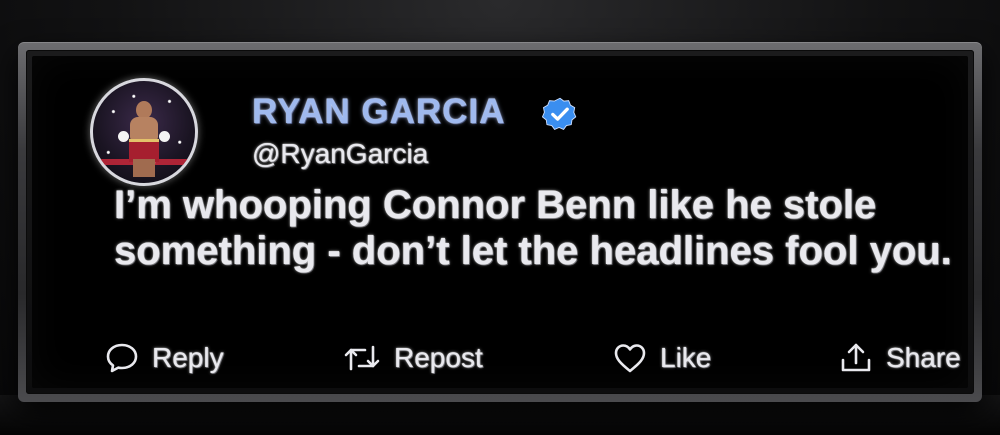 Image resolution: width=1000 pixels, height=435 pixels. I want to click on boxer-torso, so click(144, 129).